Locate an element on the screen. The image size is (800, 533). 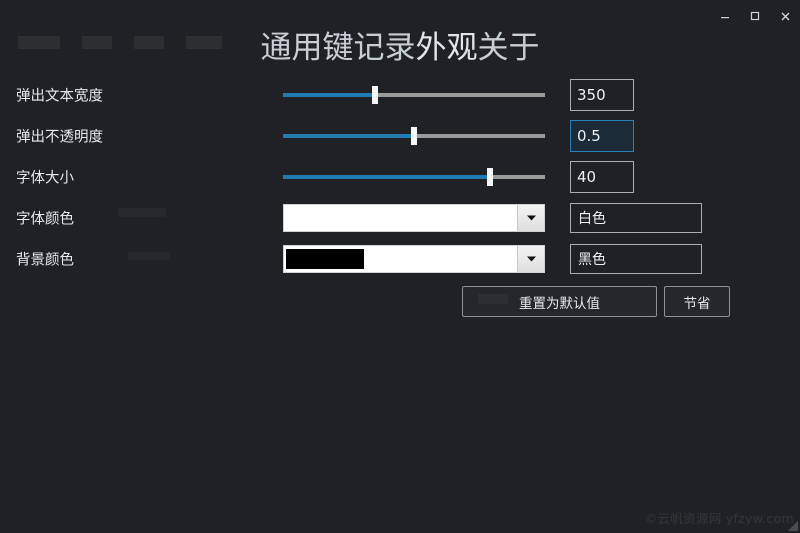
site-watermark: ©云帆资源网 yfzyw.com is located at coordinates (719, 518).